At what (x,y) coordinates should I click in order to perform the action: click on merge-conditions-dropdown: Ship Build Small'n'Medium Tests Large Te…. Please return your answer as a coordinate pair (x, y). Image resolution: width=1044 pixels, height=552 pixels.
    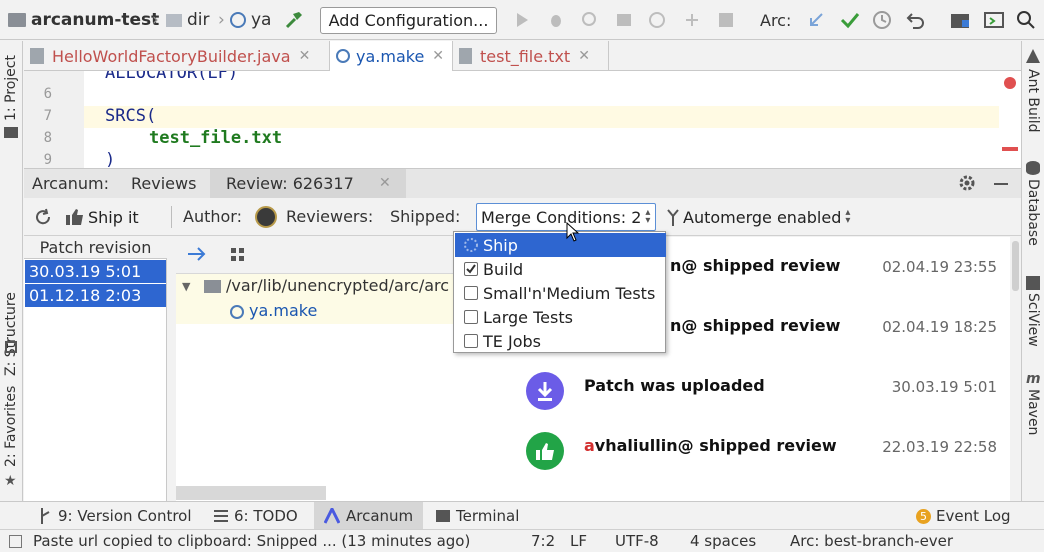
    Looking at the image, I should click on (559, 292).